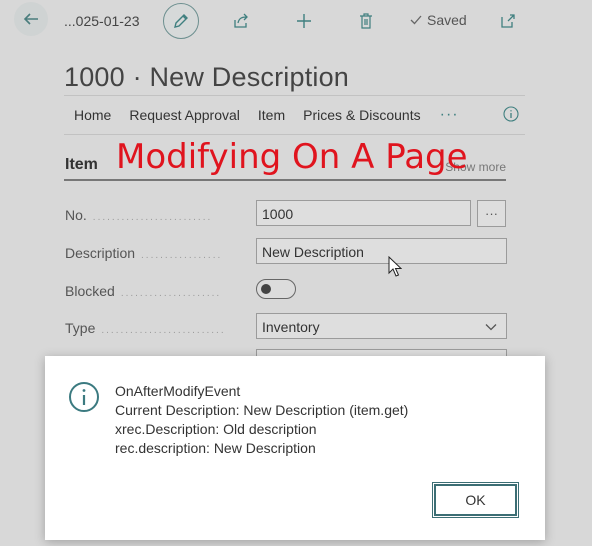 The image size is (592, 546). I want to click on no-field: 1000, so click(363, 213).